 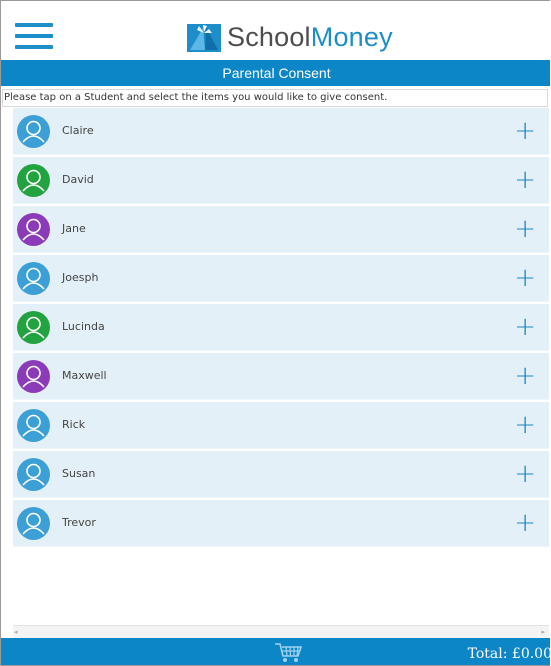 I want to click on student-row-joesph: Joesph +, so click(x=281, y=278).